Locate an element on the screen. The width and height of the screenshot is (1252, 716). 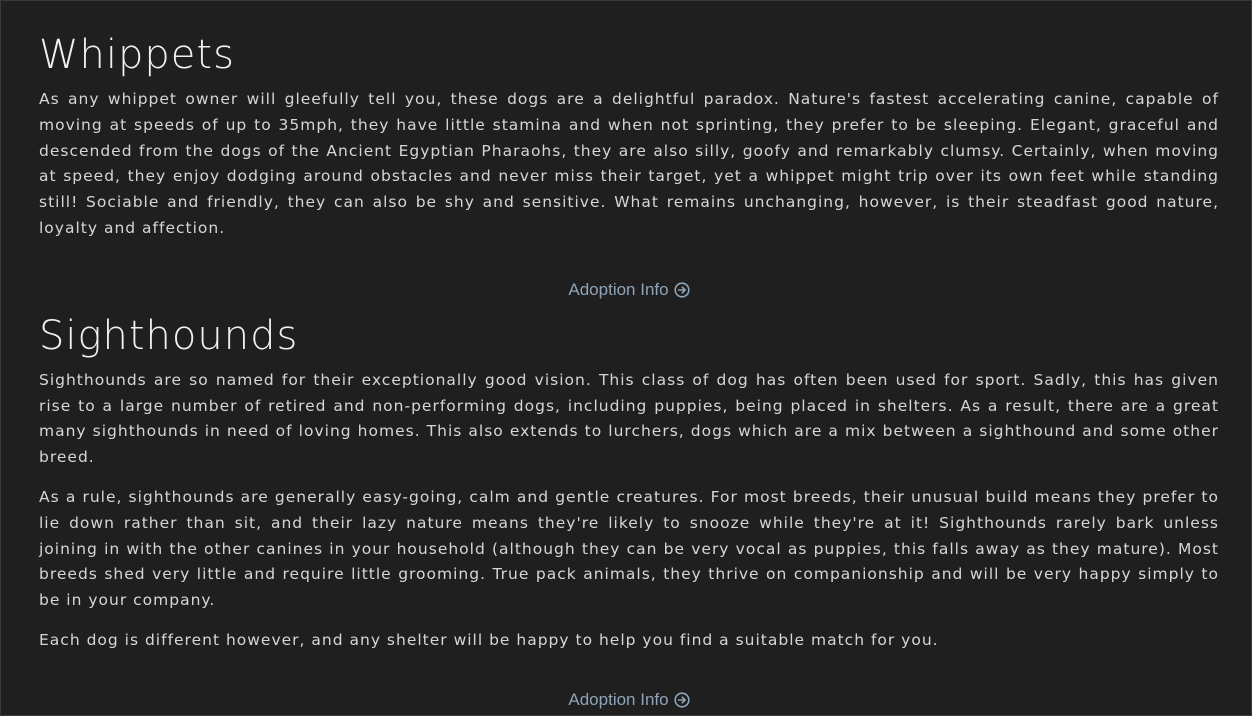
adoption-info-link-whippets: Adoption Info is located at coordinates (629, 290).